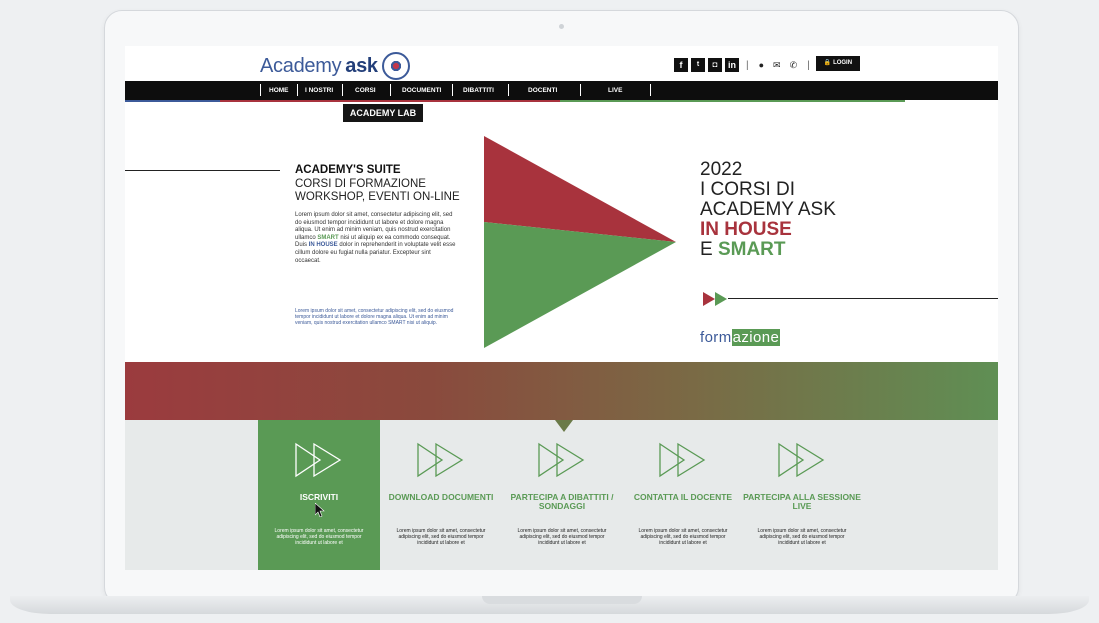 The width and height of the screenshot is (1099, 623). What do you see at coordinates (768, 209) in the screenshot?
I see `headline-line2: ACADEMY ASK` at bounding box center [768, 209].